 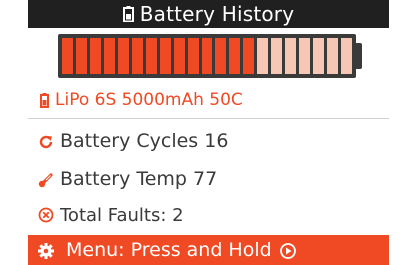 What do you see at coordinates (359, 56) in the screenshot?
I see `battery-gauge-tip` at bounding box center [359, 56].